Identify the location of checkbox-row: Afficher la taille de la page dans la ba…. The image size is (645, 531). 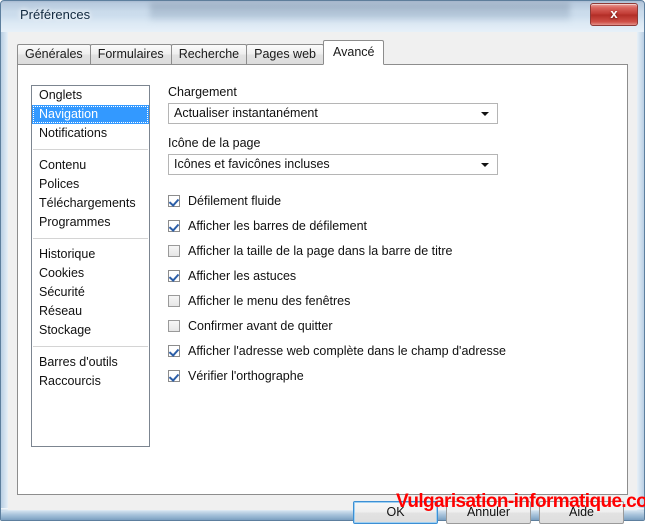
(388, 250).